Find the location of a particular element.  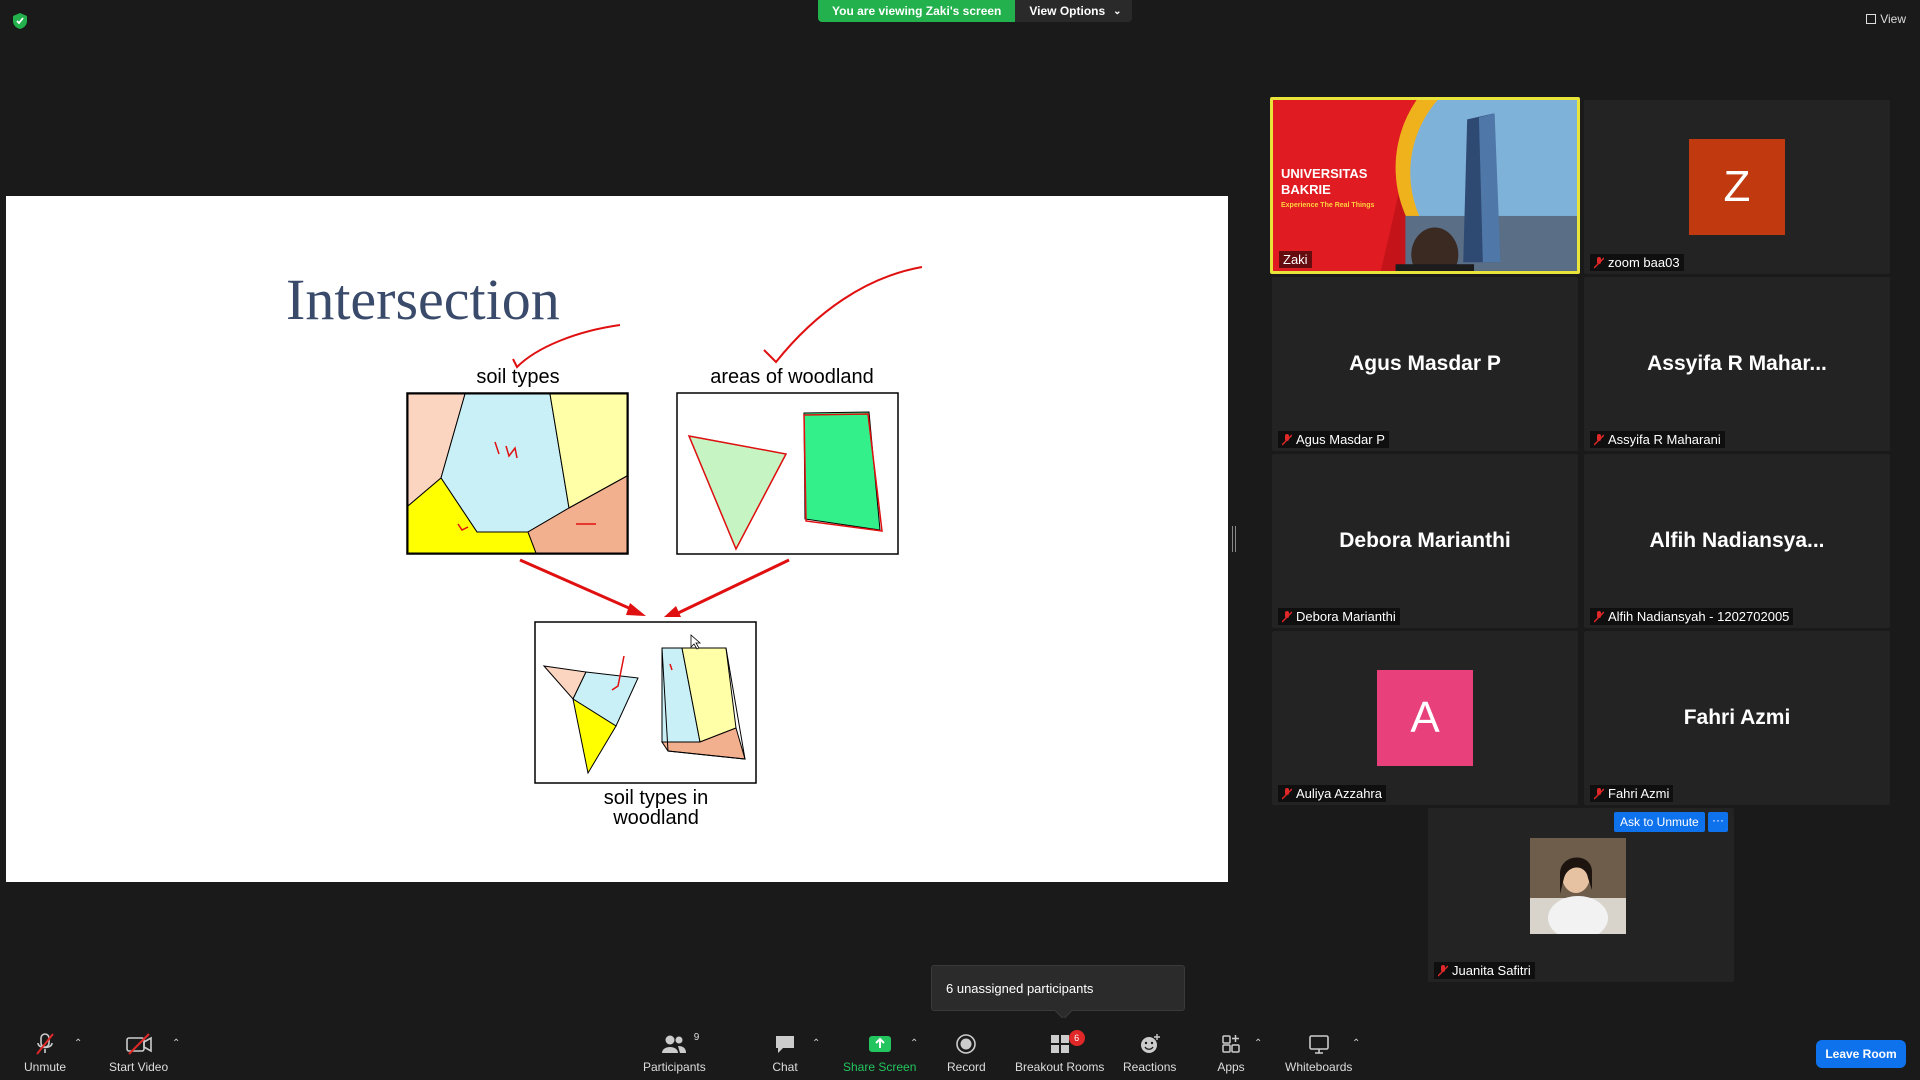

participant-nametag: zoom baa03 is located at coordinates (1637, 262).